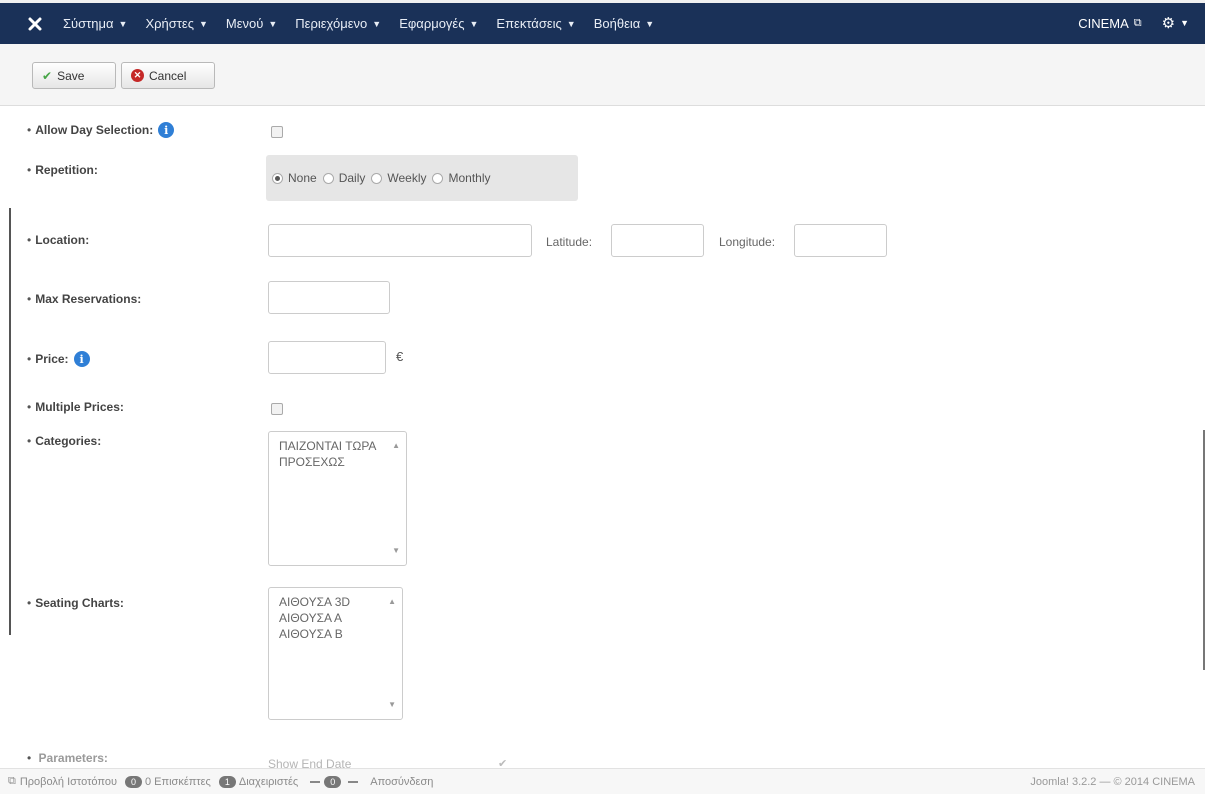 Image resolution: width=1205 pixels, height=794 pixels. I want to click on label-text: Price:, so click(52, 359).